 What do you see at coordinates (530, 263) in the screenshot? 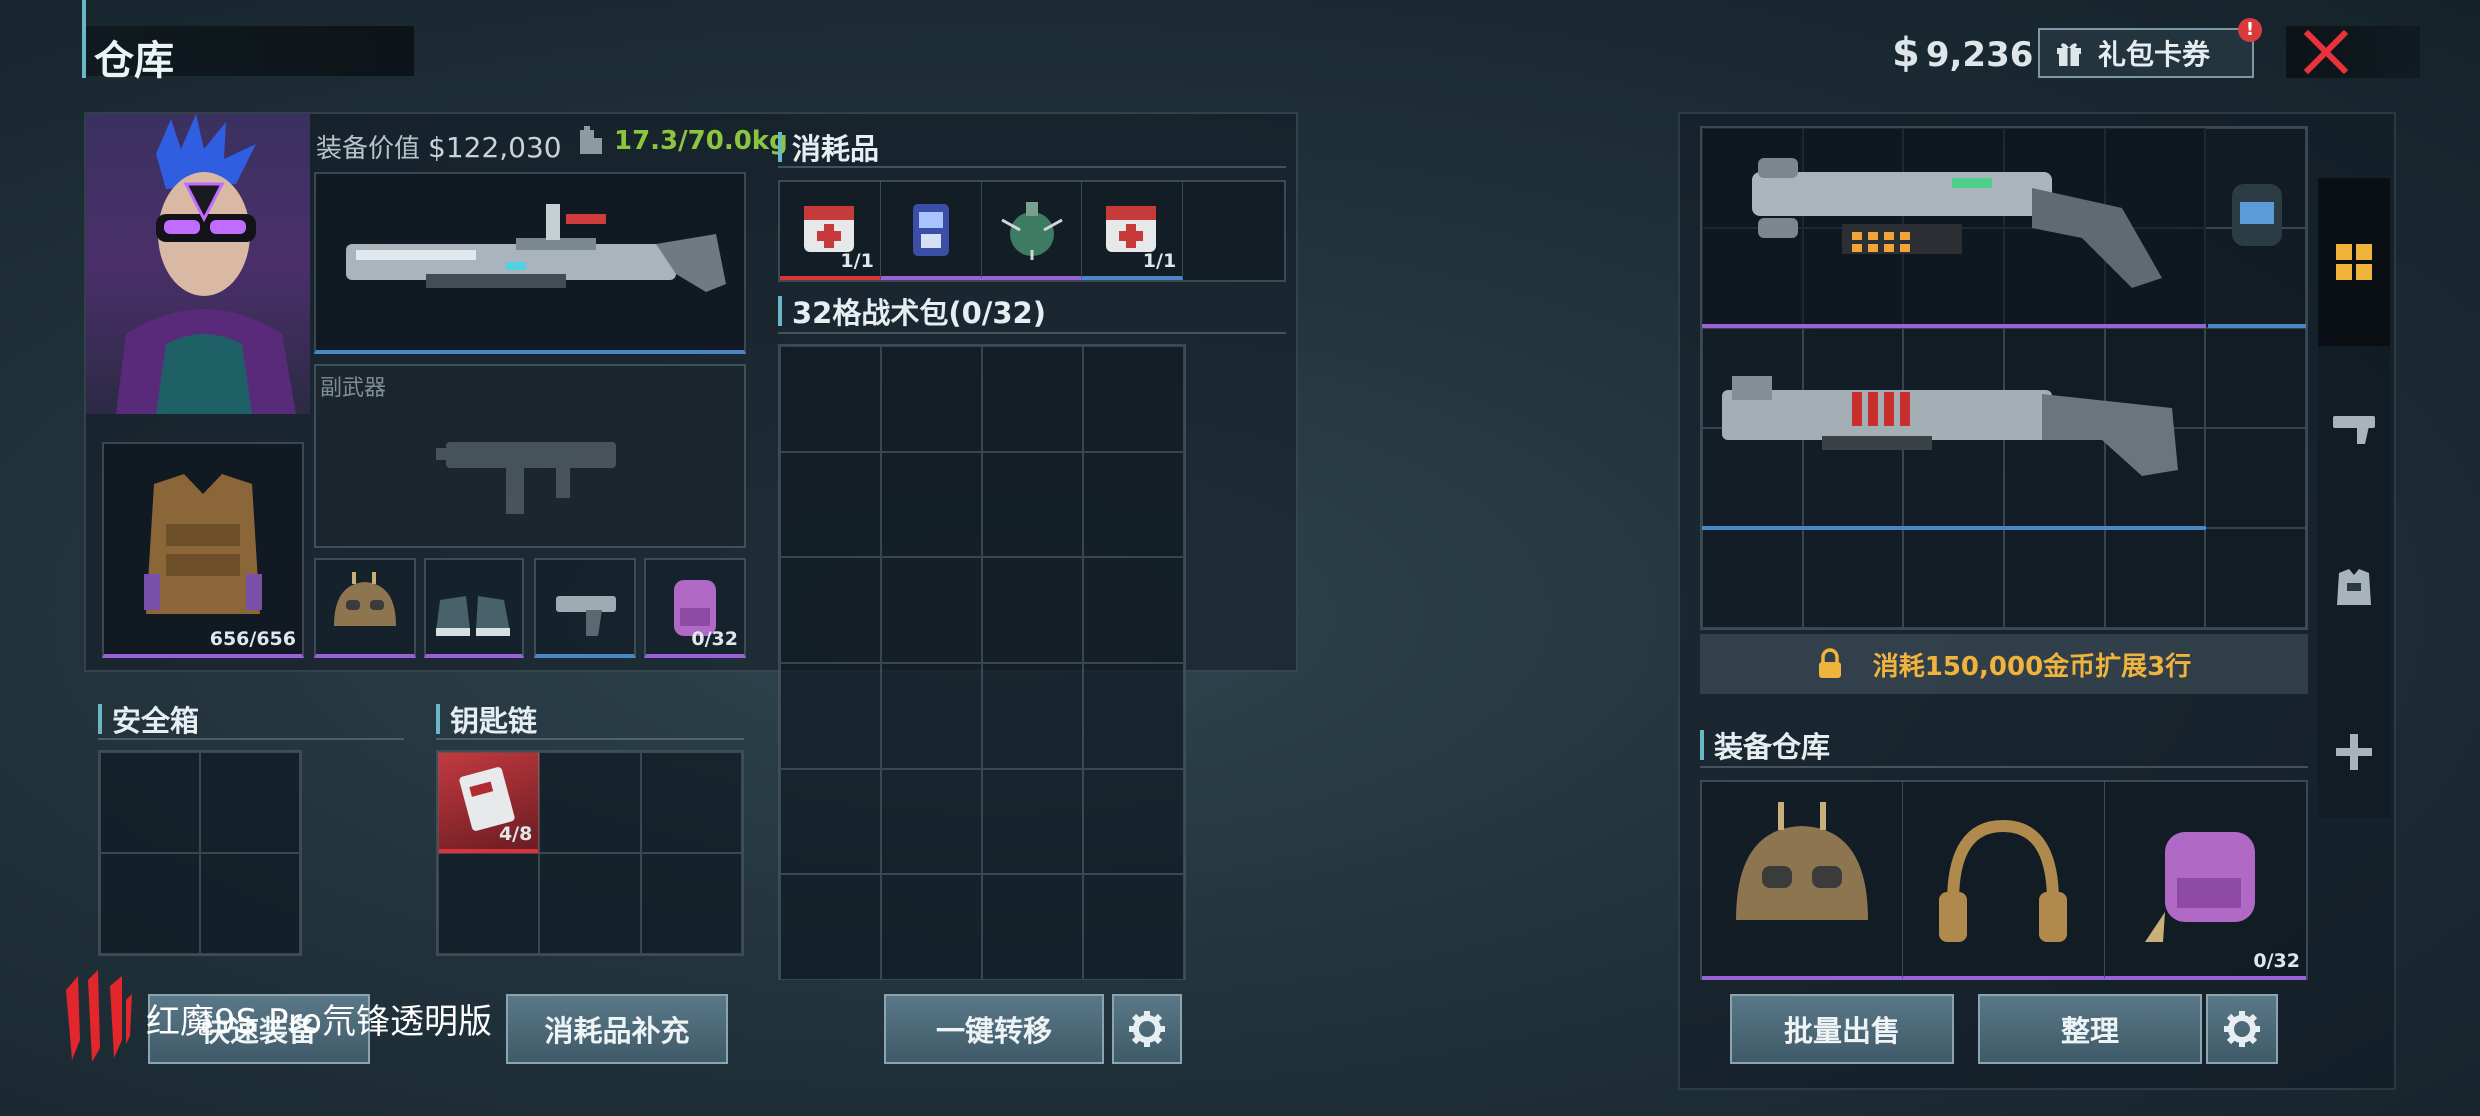
I see `primary-weapon-slot` at bounding box center [530, 263].